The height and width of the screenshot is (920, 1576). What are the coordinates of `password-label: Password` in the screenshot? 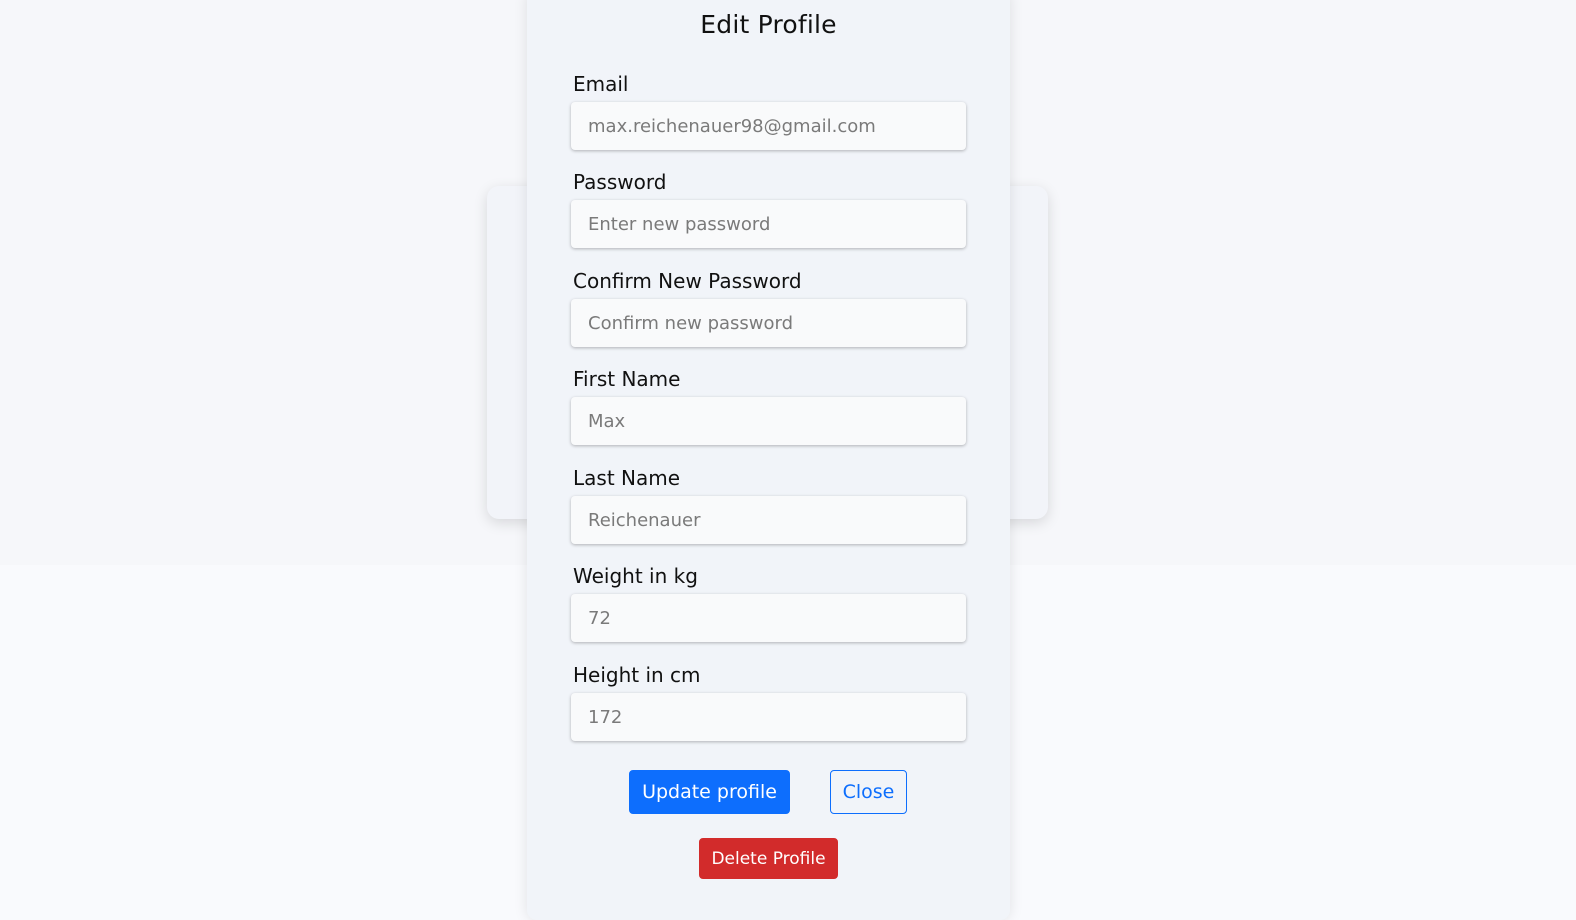 It's located at (620, 182).